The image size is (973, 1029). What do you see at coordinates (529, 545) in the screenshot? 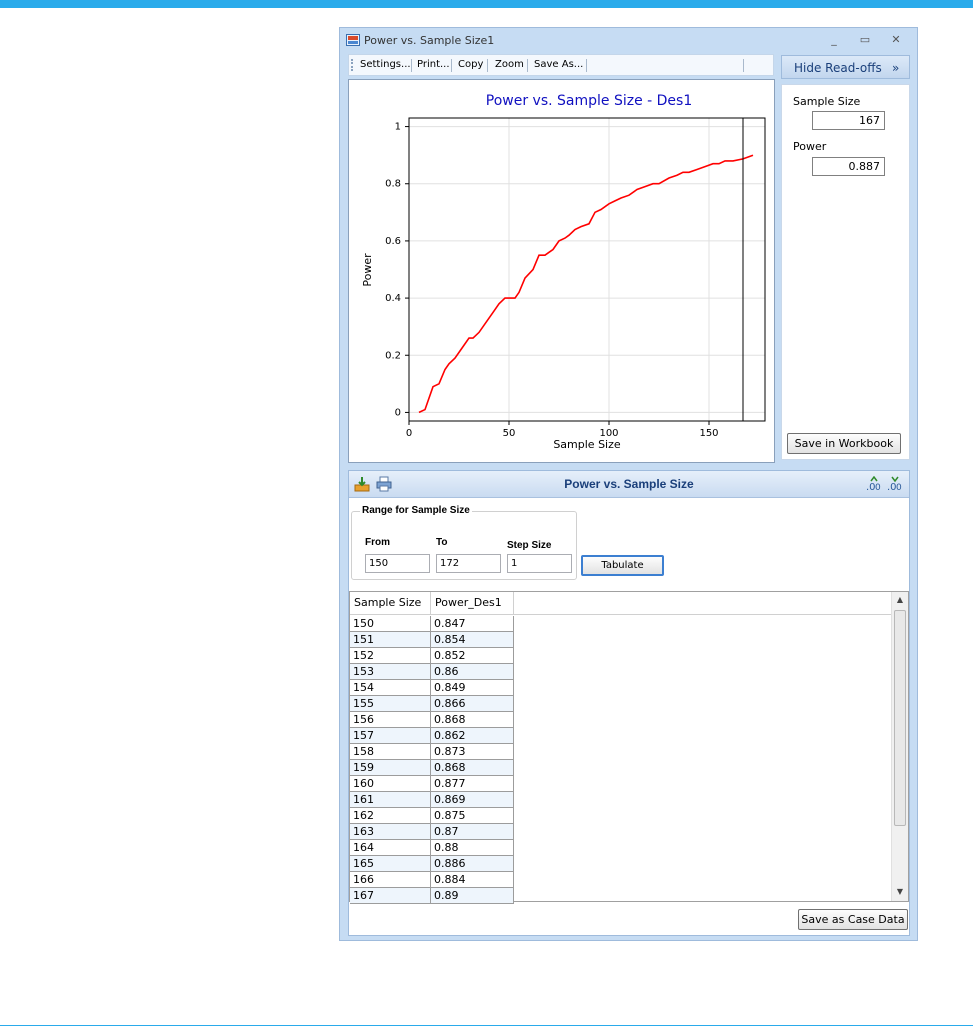
I see `step-size-label: Step Size` at bounding box center [529, 545].